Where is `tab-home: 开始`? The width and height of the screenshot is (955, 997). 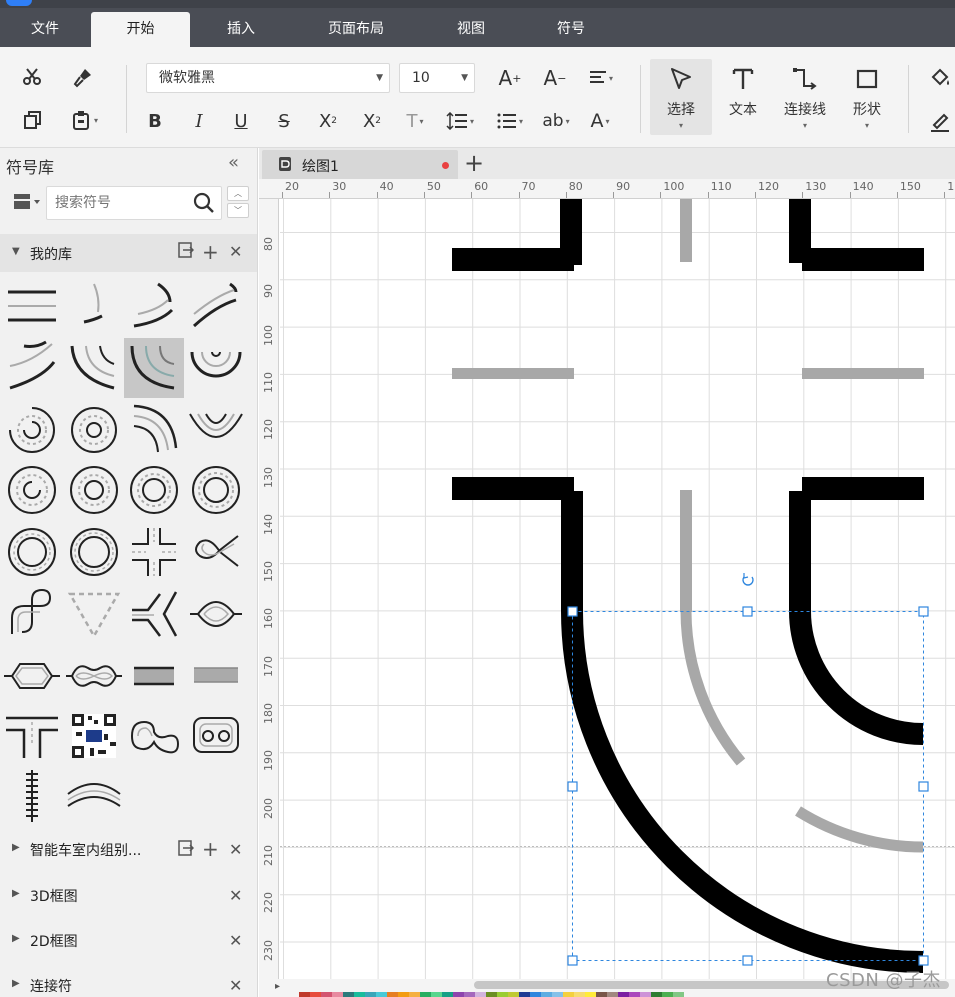
tab-home: 开始 is located at coordinates (140, 29).